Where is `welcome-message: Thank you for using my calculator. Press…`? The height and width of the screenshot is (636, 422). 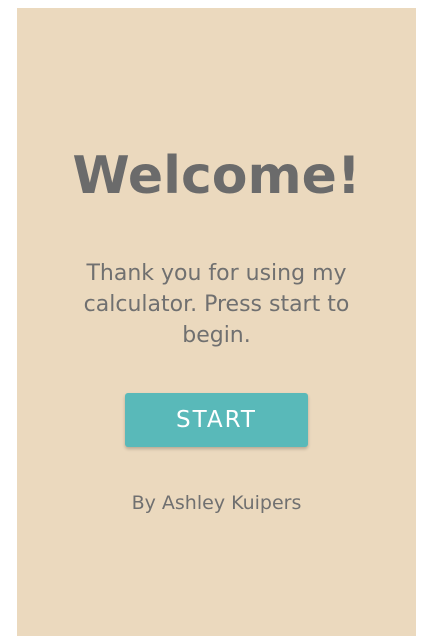 welcome-message: Thank you for using my calculator. Press… is located at coordinates (216, 304).